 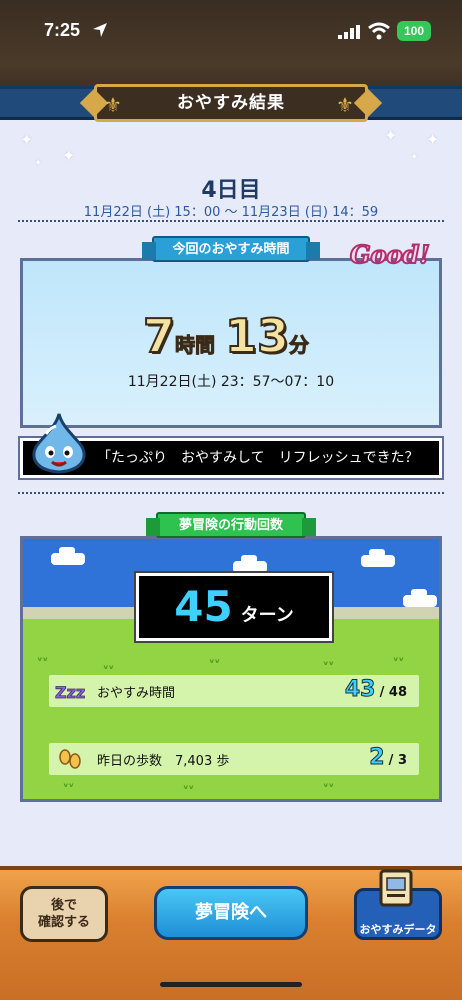 I want to click on footprints-icon, so click(x=70, y=759).